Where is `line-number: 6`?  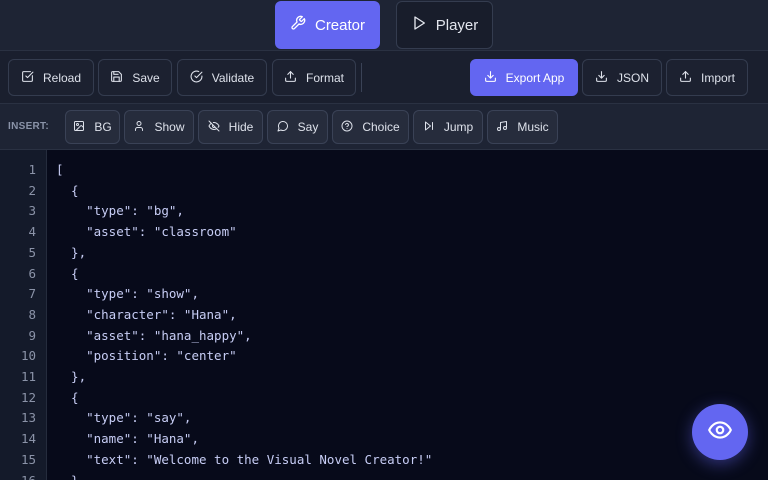 line-number: 6 is located at coordinates (32, 273).